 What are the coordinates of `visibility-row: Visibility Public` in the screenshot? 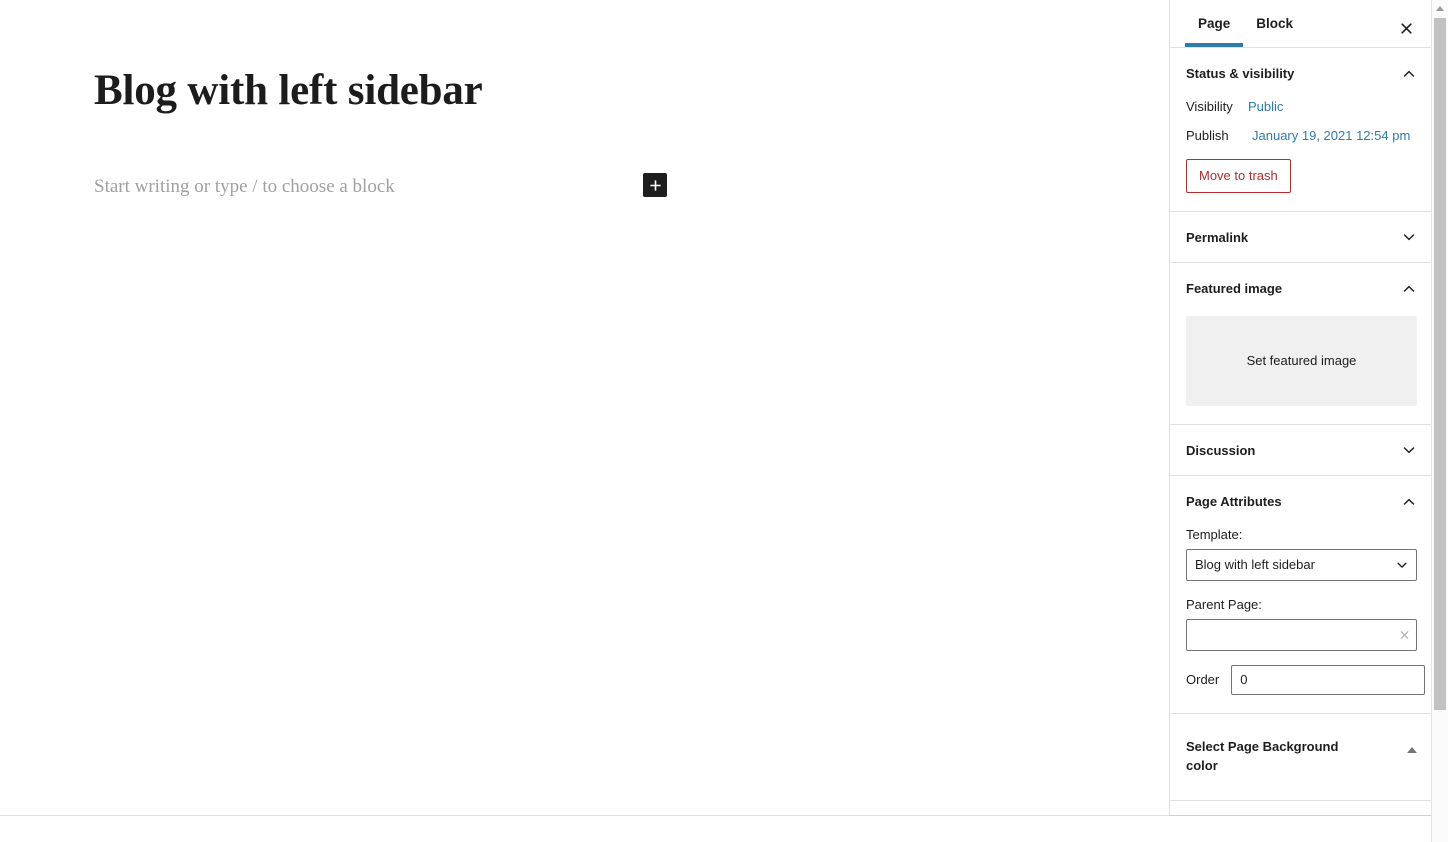 It's located at (1301, 106).